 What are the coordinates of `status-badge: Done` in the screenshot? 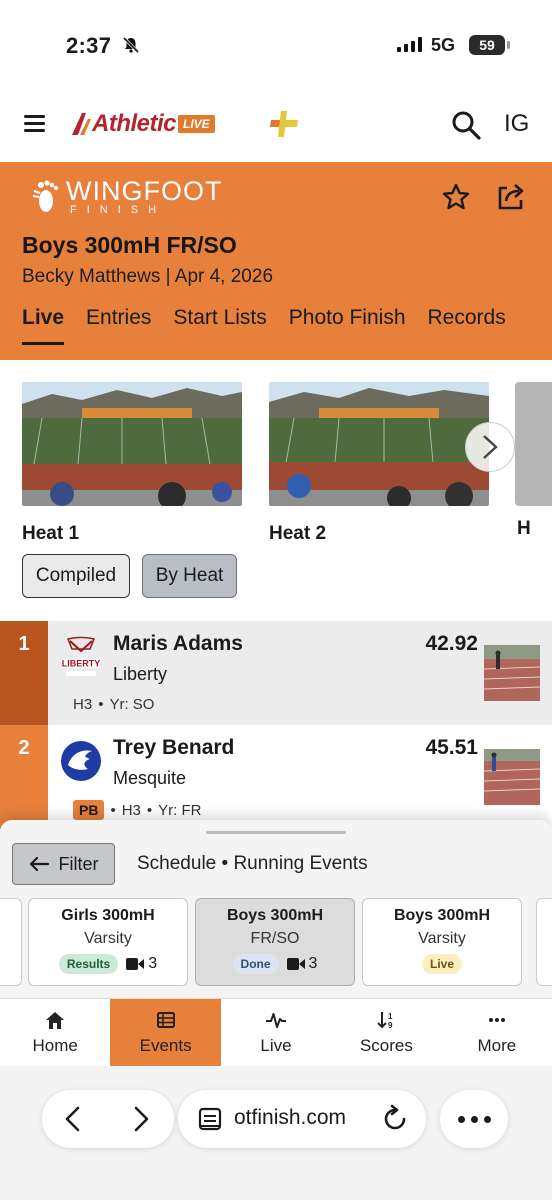 It's located at (255, 964).